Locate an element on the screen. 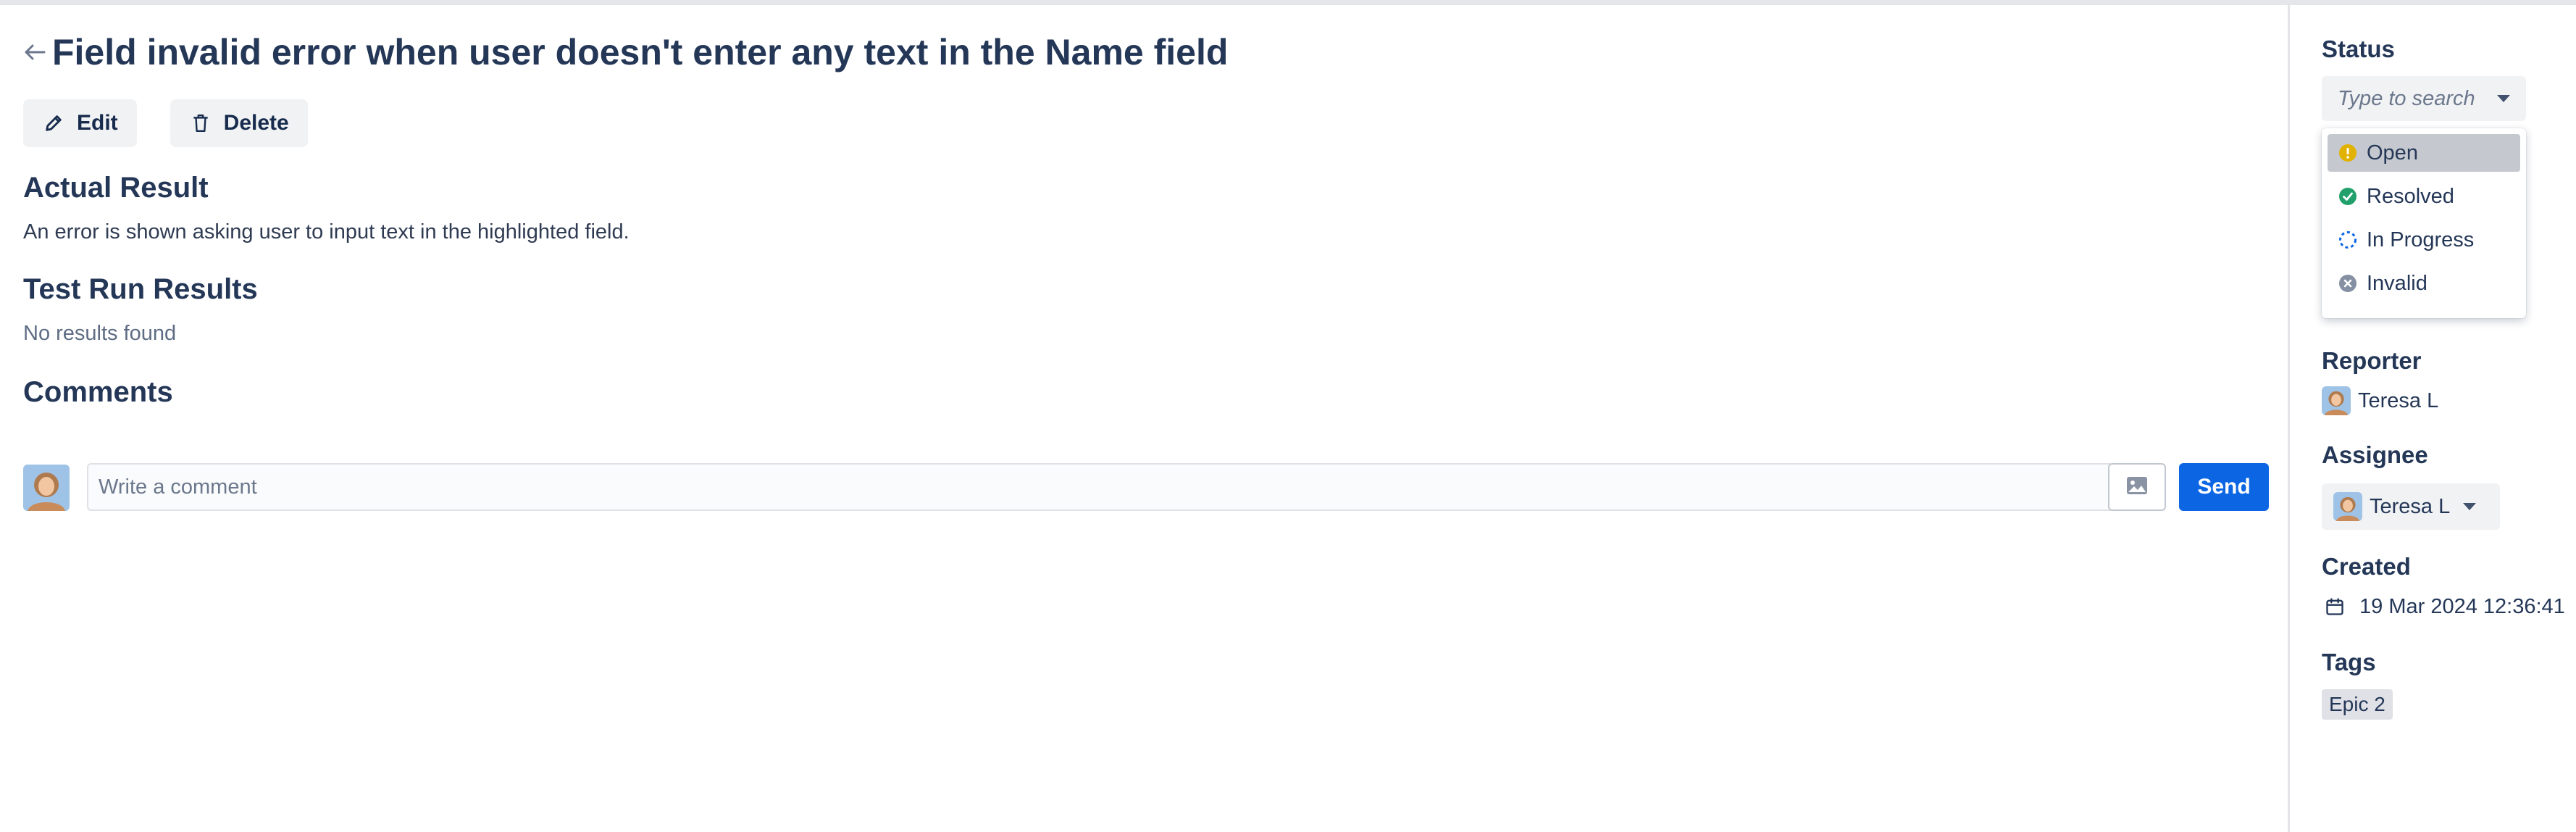  top-border is located at coordinates (1288, 2).